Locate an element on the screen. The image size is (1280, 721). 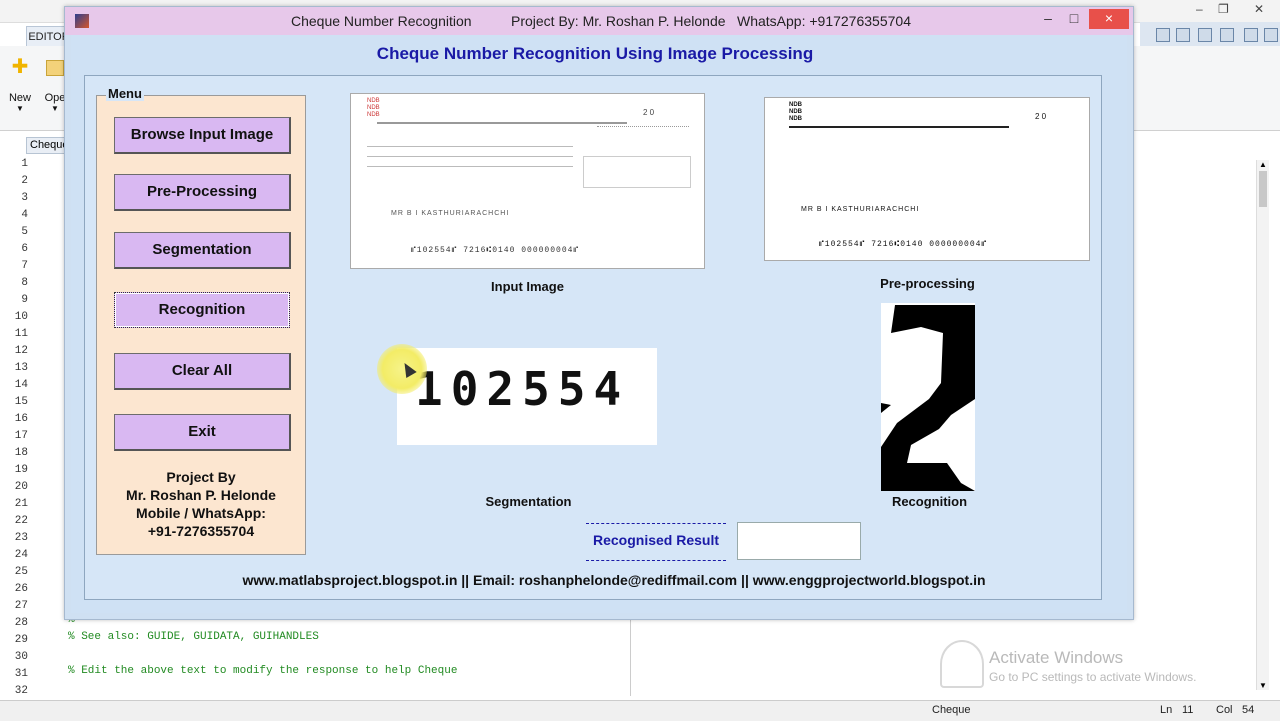
line-number: 10 is located at coordinates (21, 317).